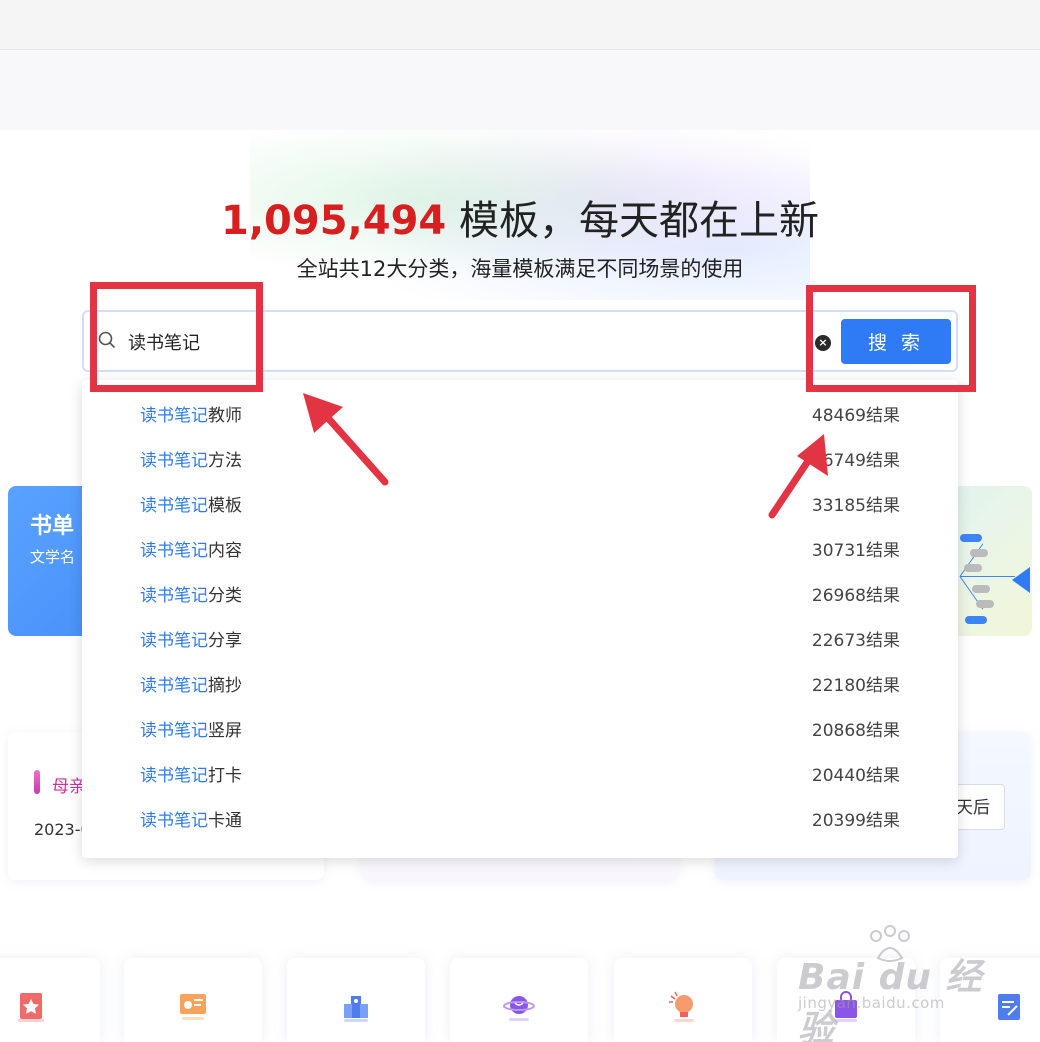 This screenshot has height=1042, width=1040. I want to click on suggestion-rest: 模板, so click(225, 506).